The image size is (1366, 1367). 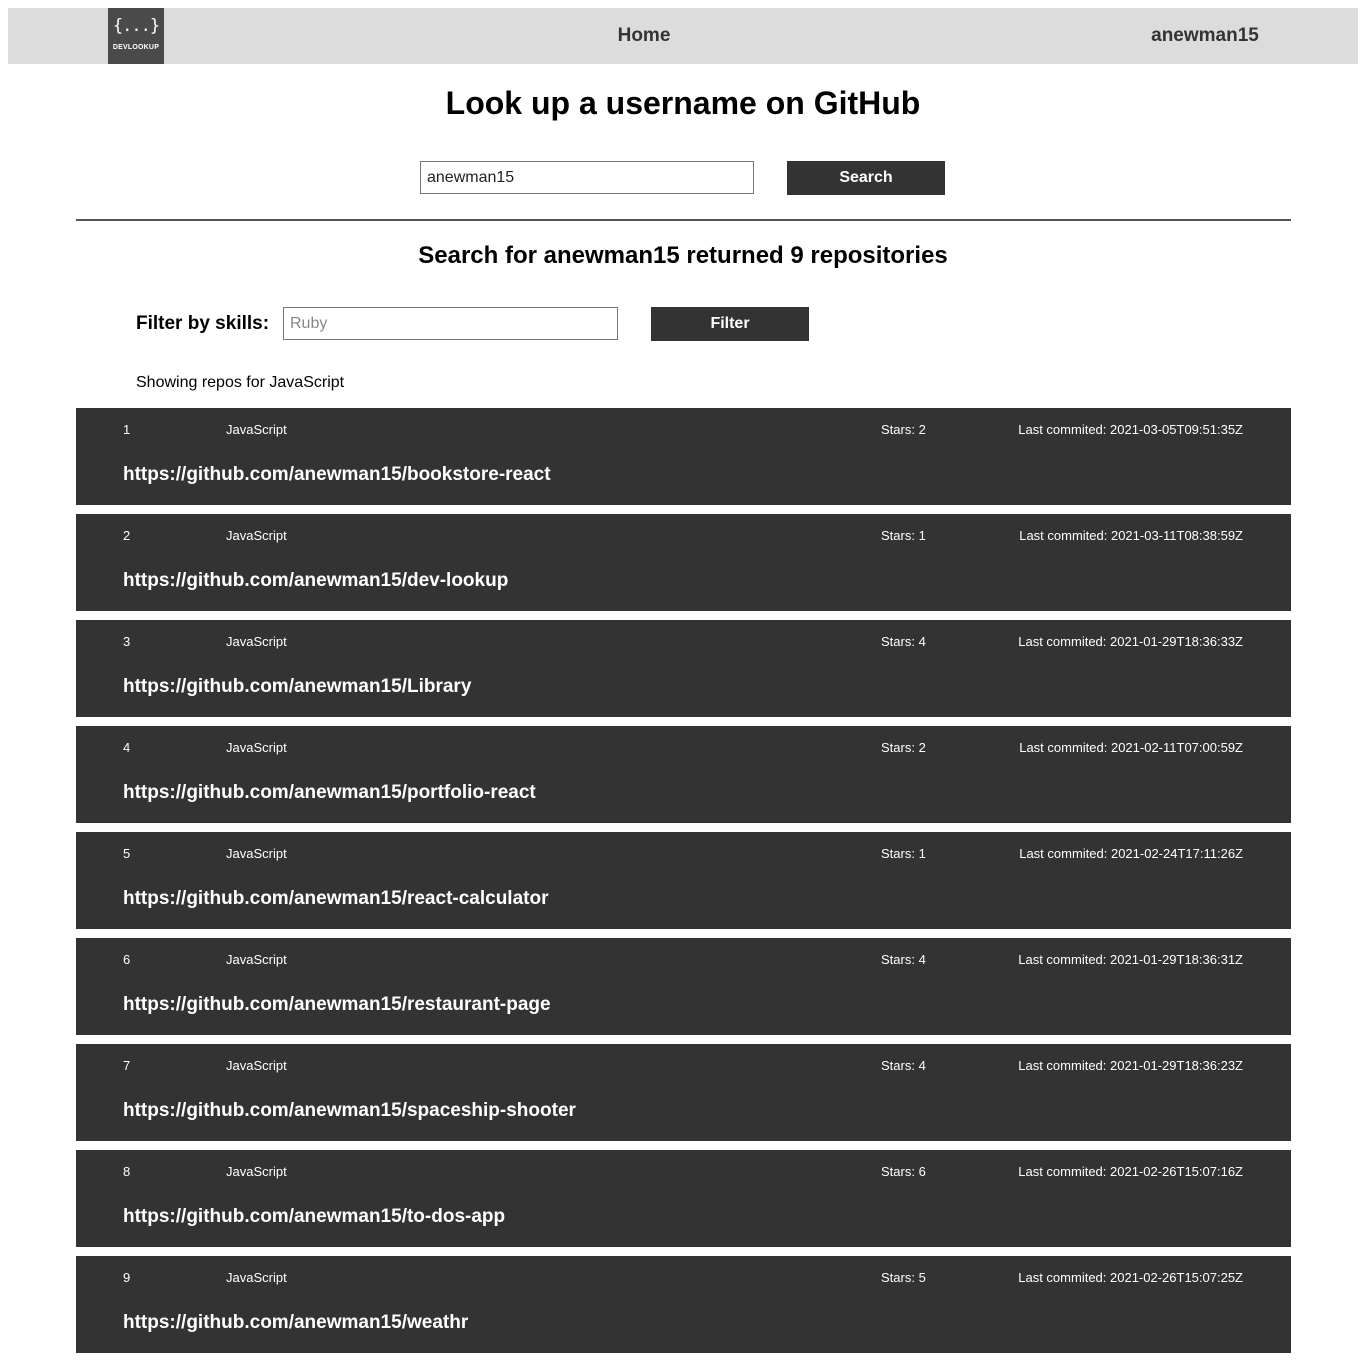 What do you see at coordinates (127, 641) in the screenshot?
I see `repo-number: 3` at bounding box center [127, 641].